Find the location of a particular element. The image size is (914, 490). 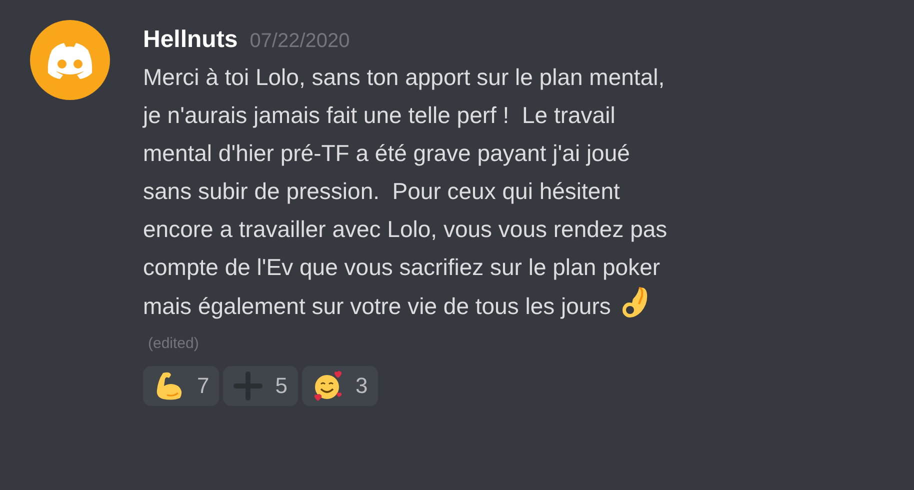

reaction-button: 5 is located at coordinates (260, 386).